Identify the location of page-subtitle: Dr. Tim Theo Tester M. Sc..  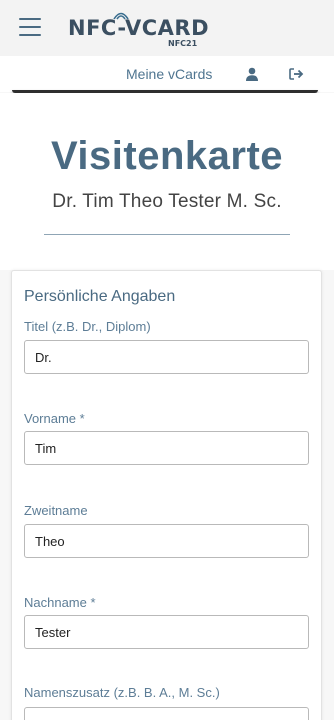
(167, 201).